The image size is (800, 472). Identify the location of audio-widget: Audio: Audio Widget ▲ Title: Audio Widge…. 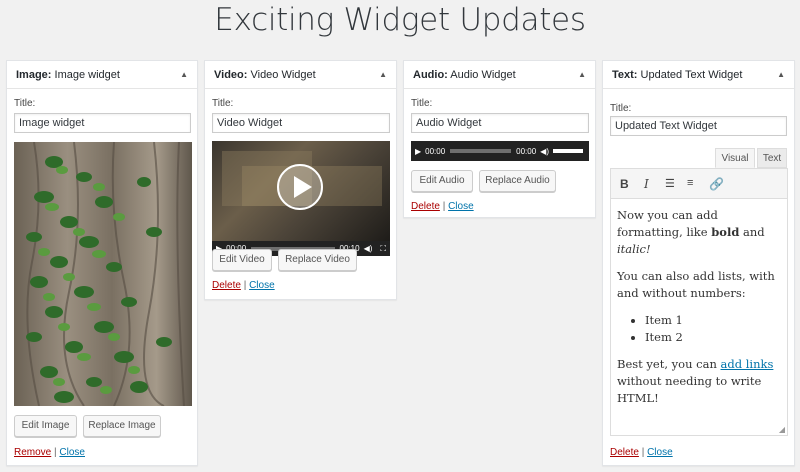
(499, 139).